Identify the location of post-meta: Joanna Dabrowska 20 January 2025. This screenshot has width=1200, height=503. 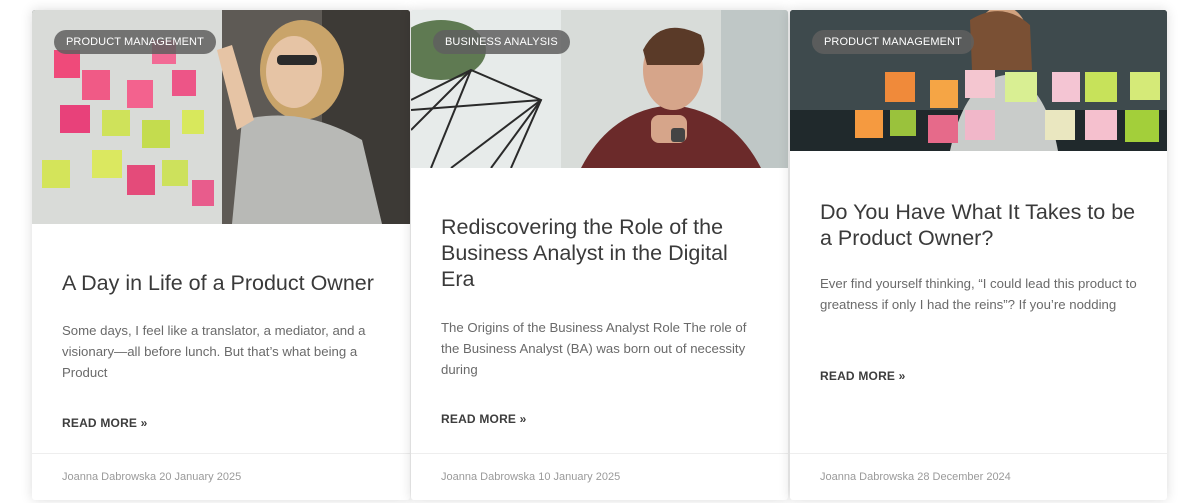
(221, 476).